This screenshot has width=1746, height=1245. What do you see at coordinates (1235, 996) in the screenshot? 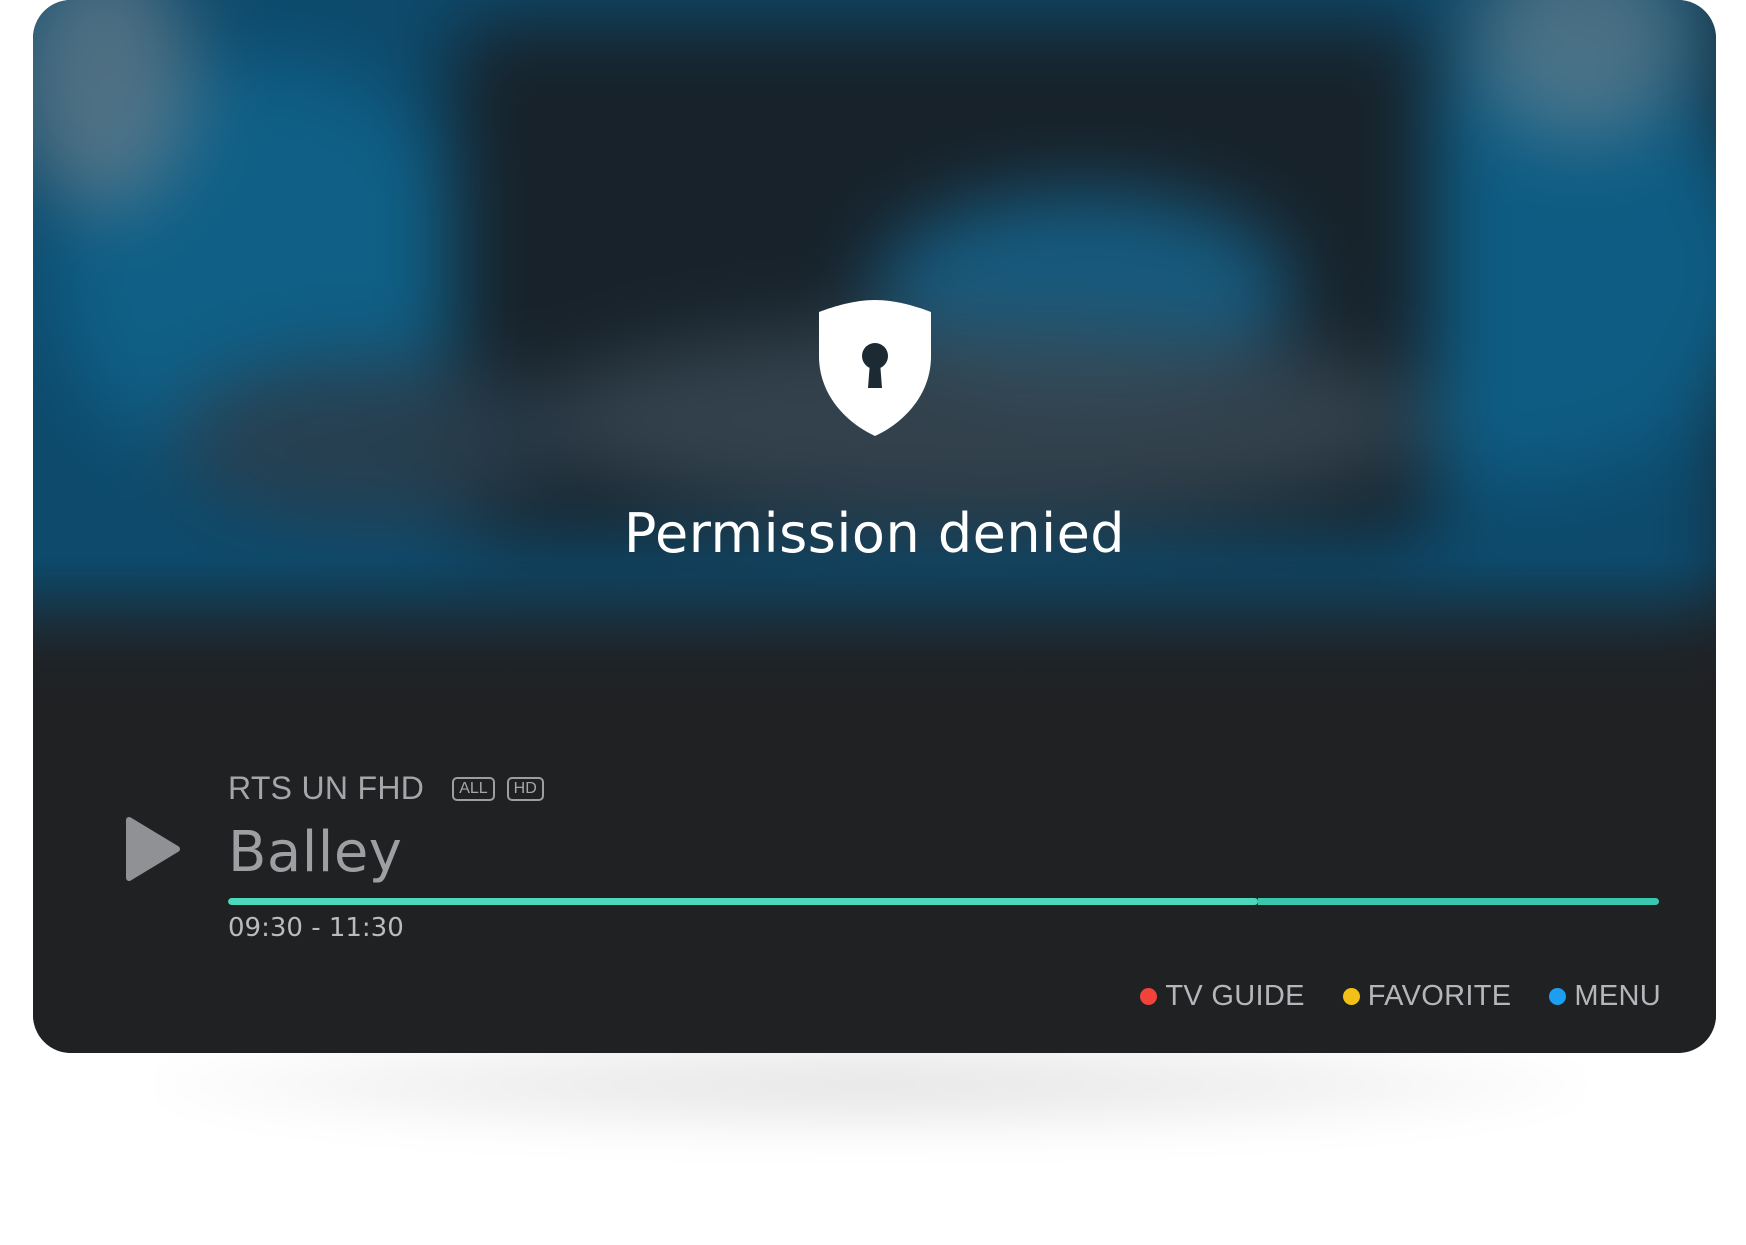
I see `tv-guide-label: TV GUIDE` at bounding box center [1235, 996].